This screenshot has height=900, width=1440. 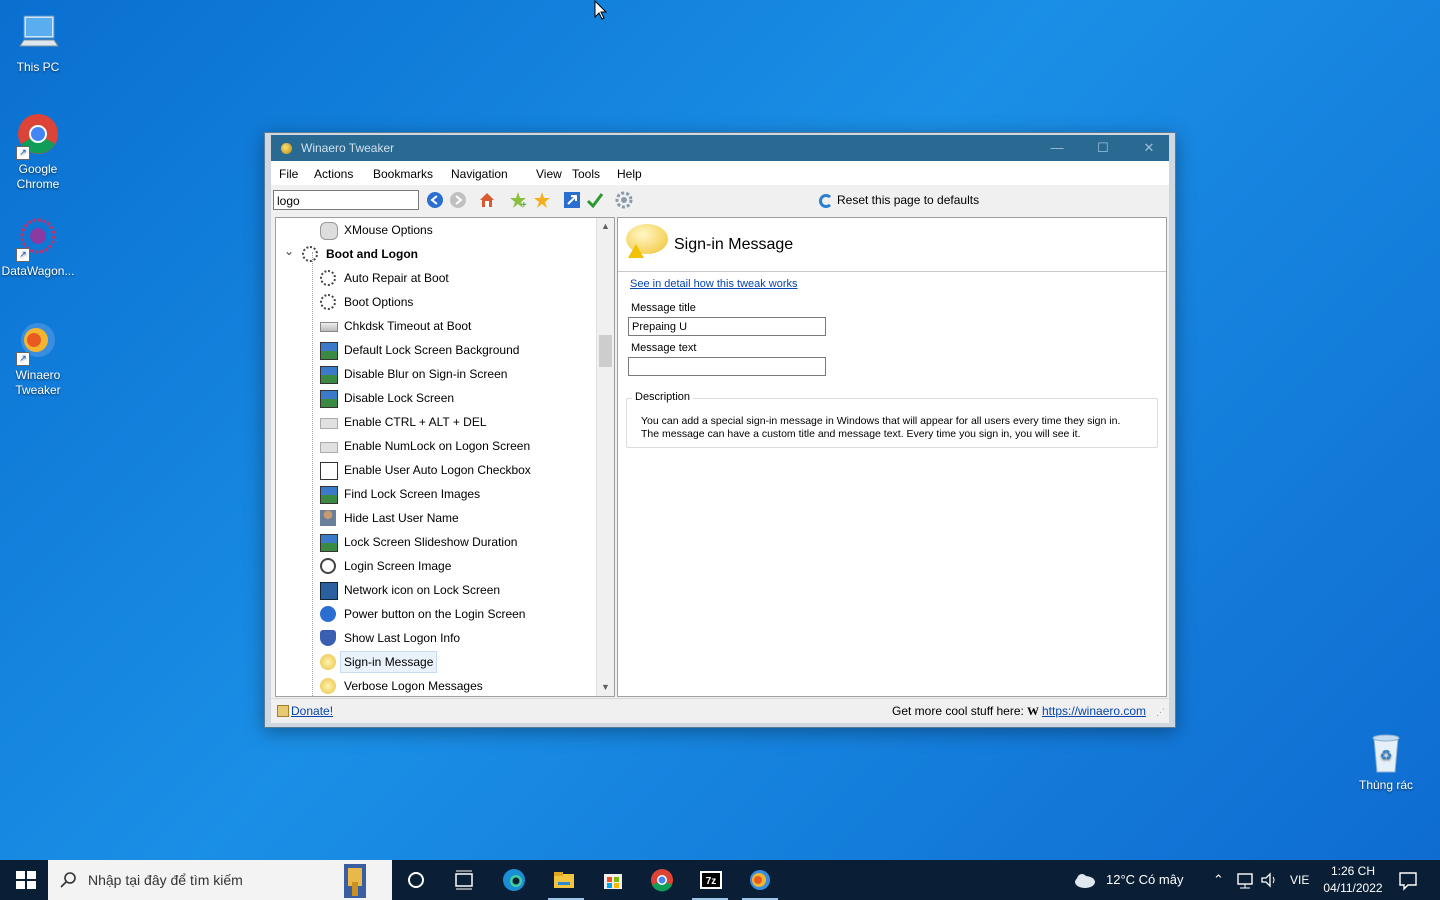 What do you see at coordinates (436, 254) in the screenshot?
I see `tree-category: ⌄ Boot and Logon` at bounding box center [436, 254].